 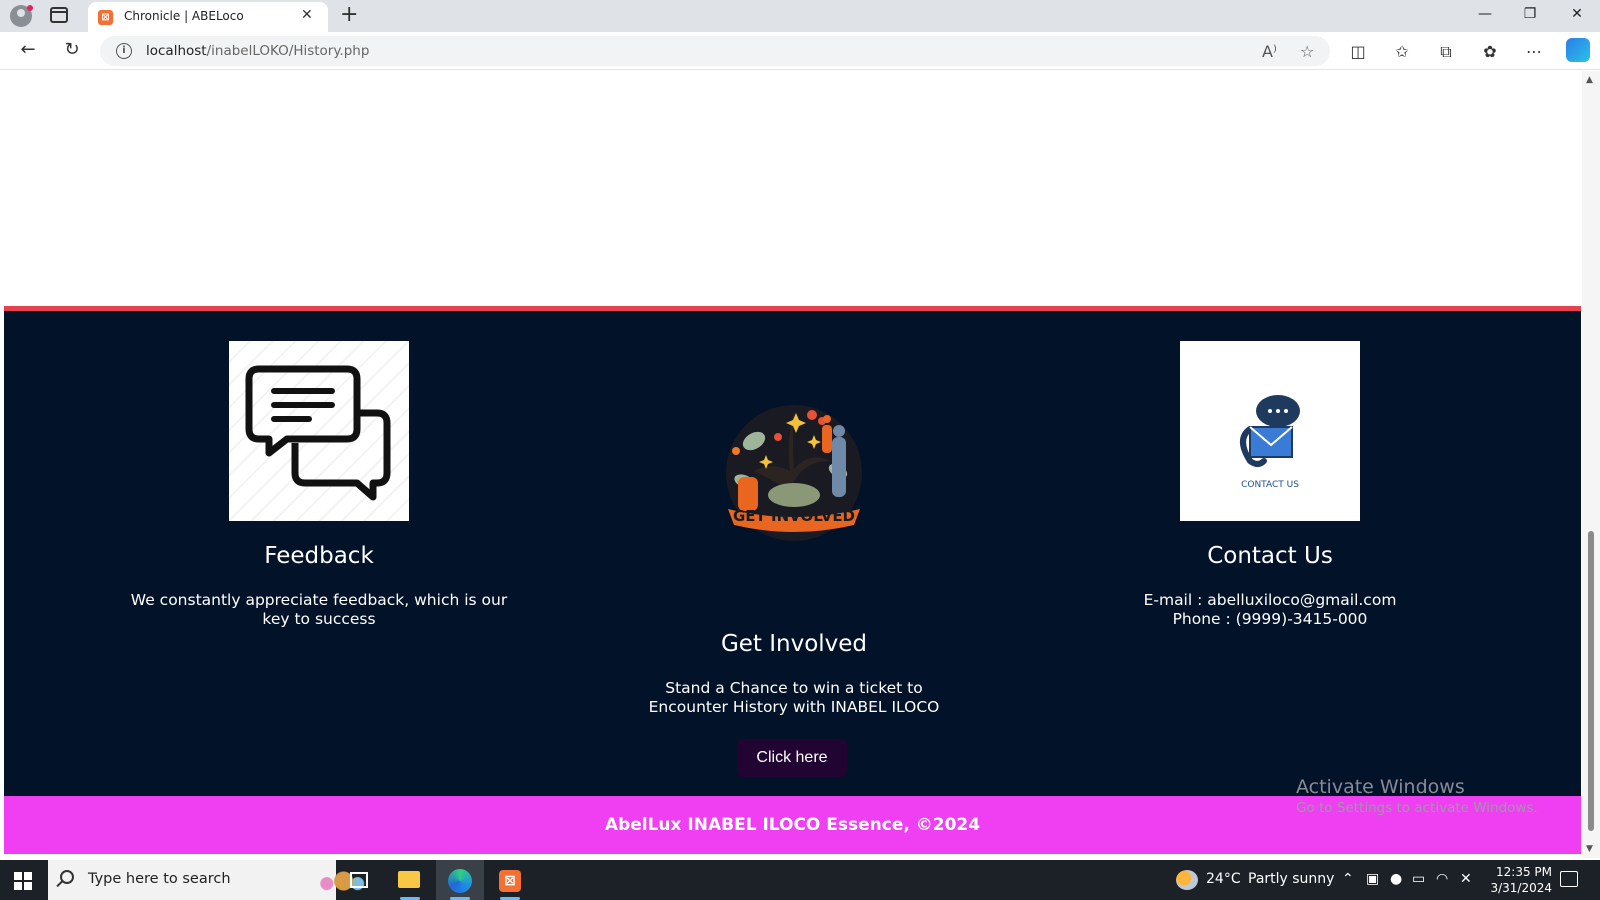 I want to click on scroll-thumb, so click(x=1591, y=681).